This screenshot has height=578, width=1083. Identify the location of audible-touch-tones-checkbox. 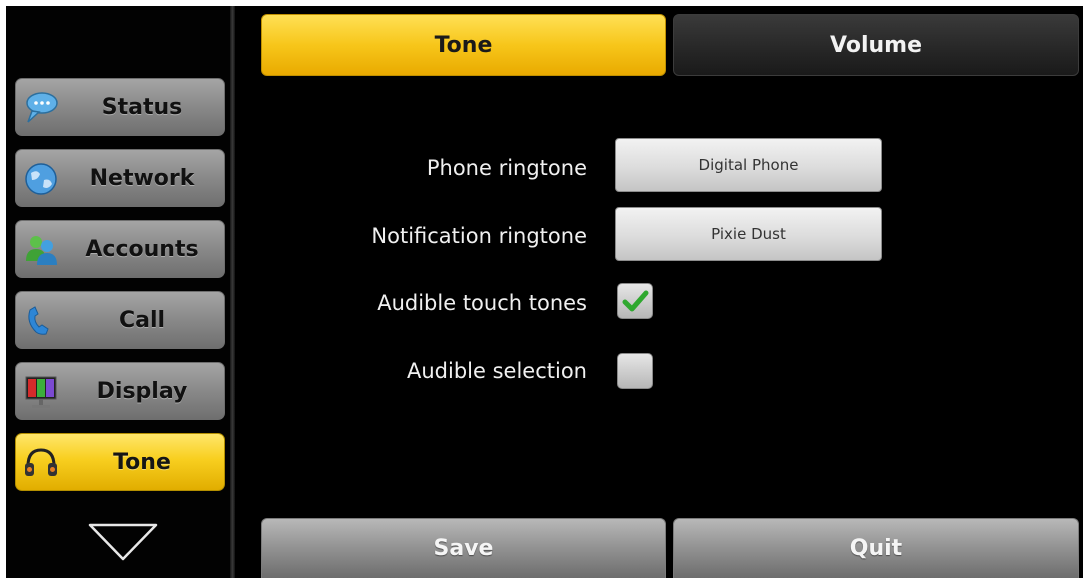
(635, 301).